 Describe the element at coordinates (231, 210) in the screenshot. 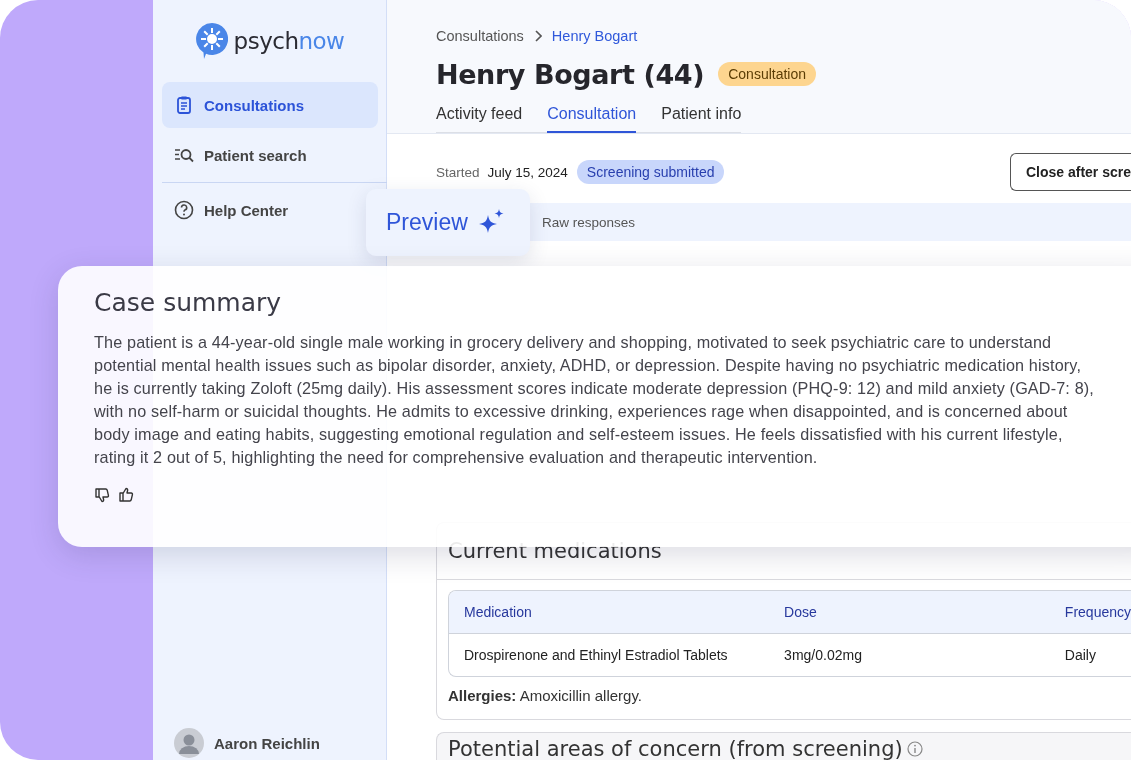

I see `sidebar-item: Help Center` at that location.